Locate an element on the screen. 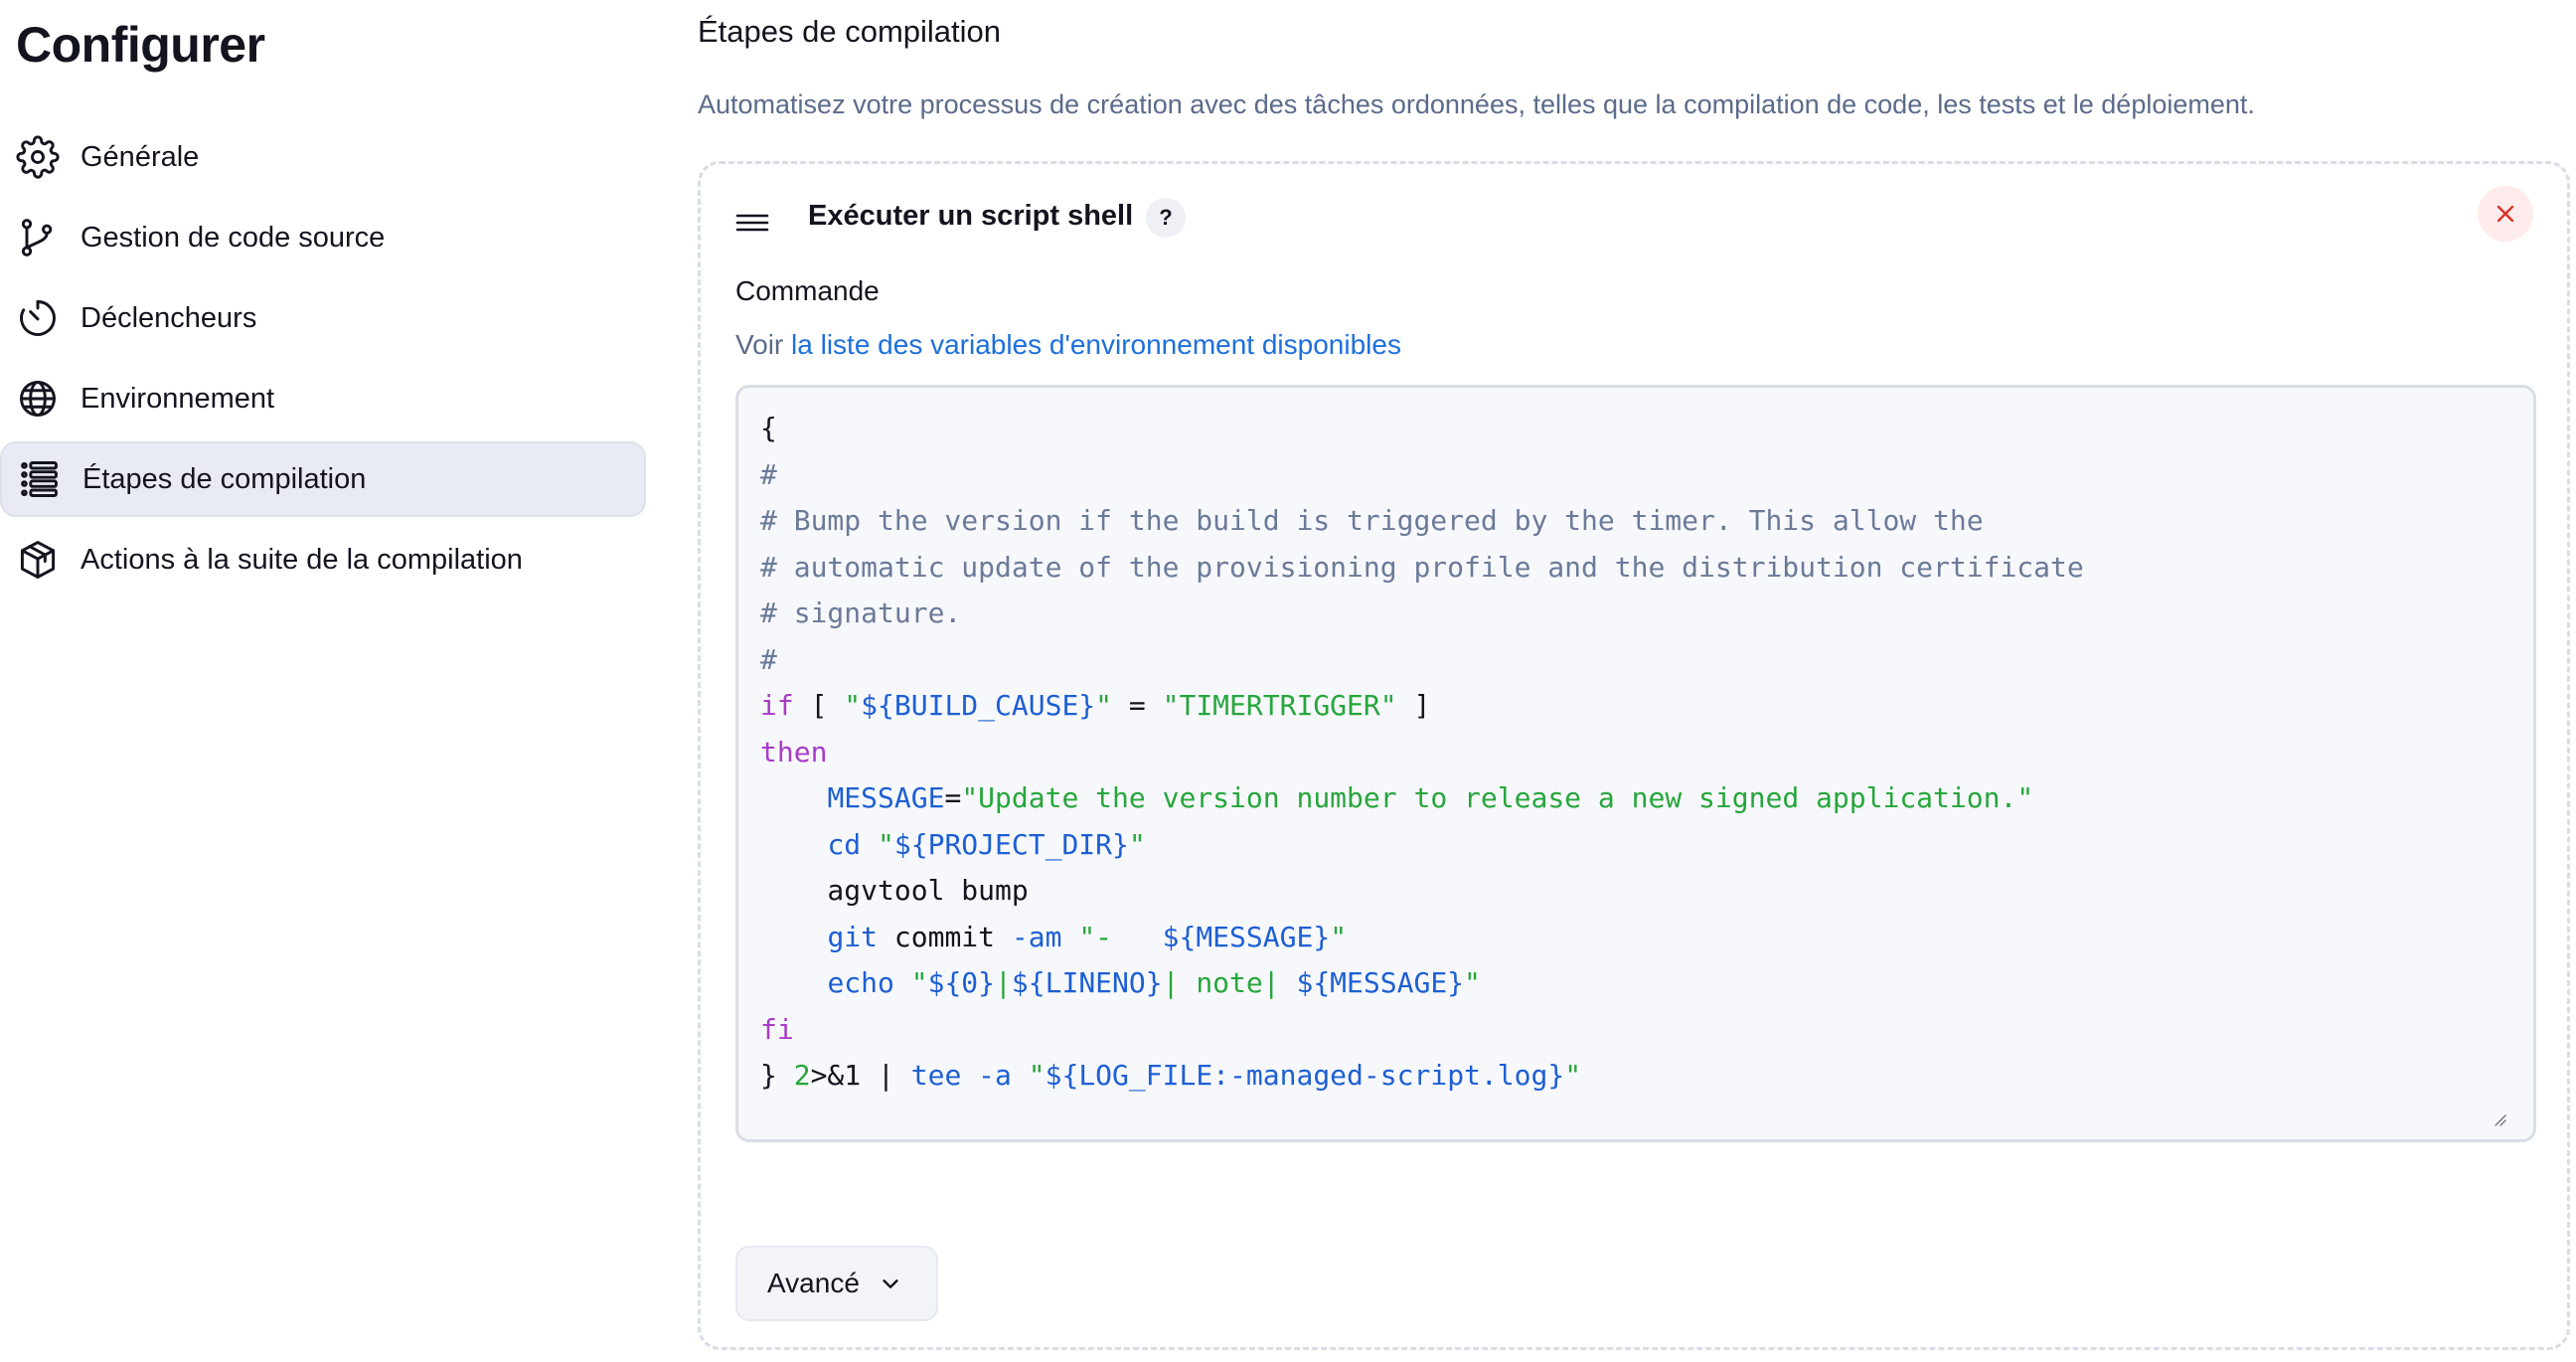 Image resolution: width=2576 pixels, height=1362 pixels. code-line: fi is located at coordinates (1422, 1030).